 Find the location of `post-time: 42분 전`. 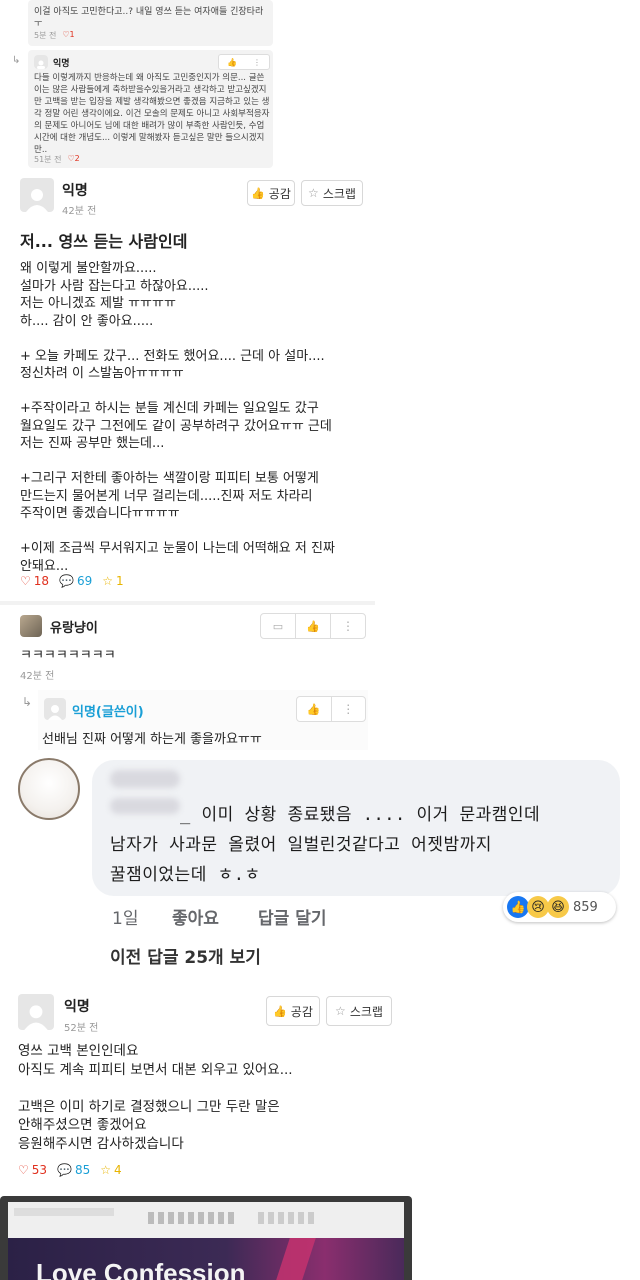

post-time: 42분 전 is located at coordinates (79, 211).